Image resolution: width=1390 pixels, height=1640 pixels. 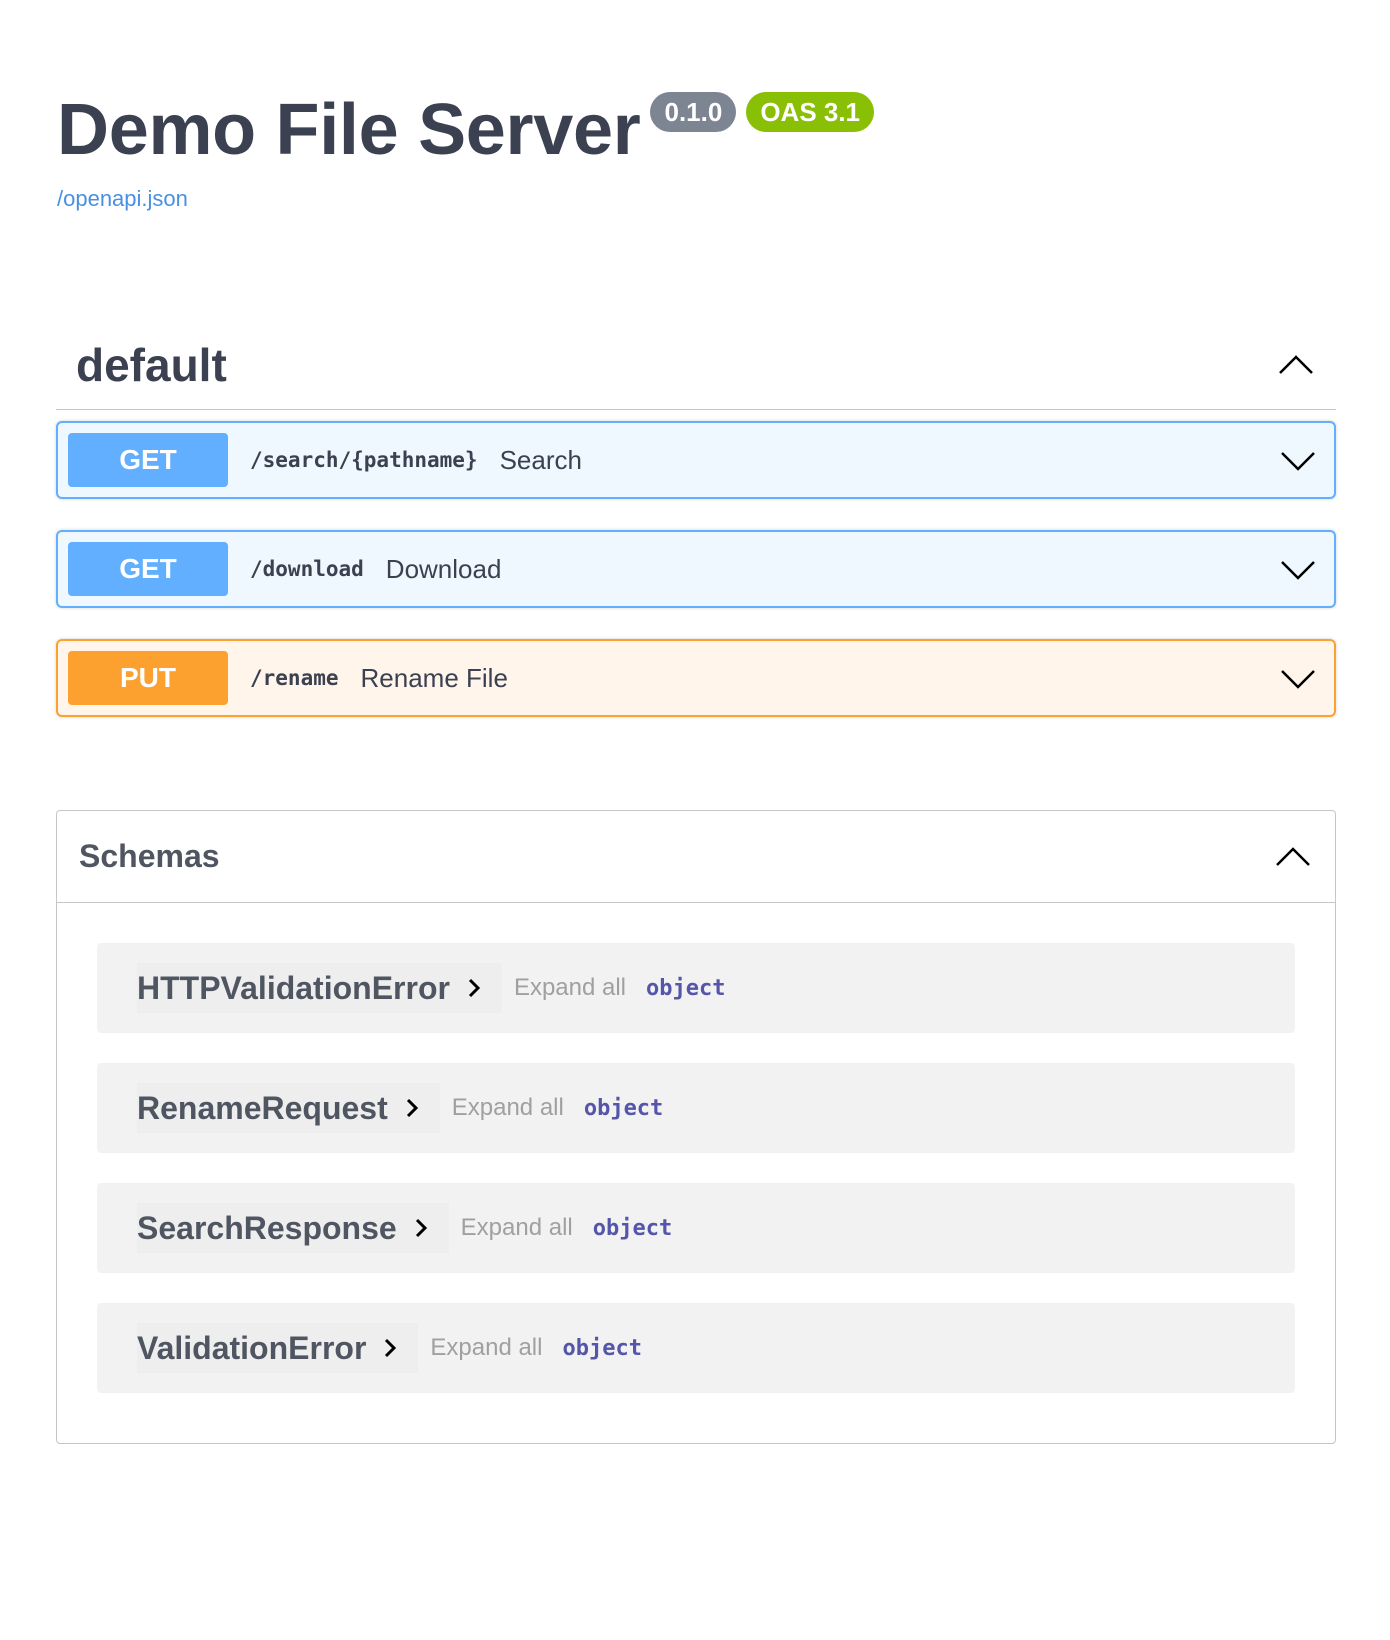 What do you see at coordinates (252, 1347) in the screenshot?
I see `model-name: ValidationError` at bounding box center [252, 1347].